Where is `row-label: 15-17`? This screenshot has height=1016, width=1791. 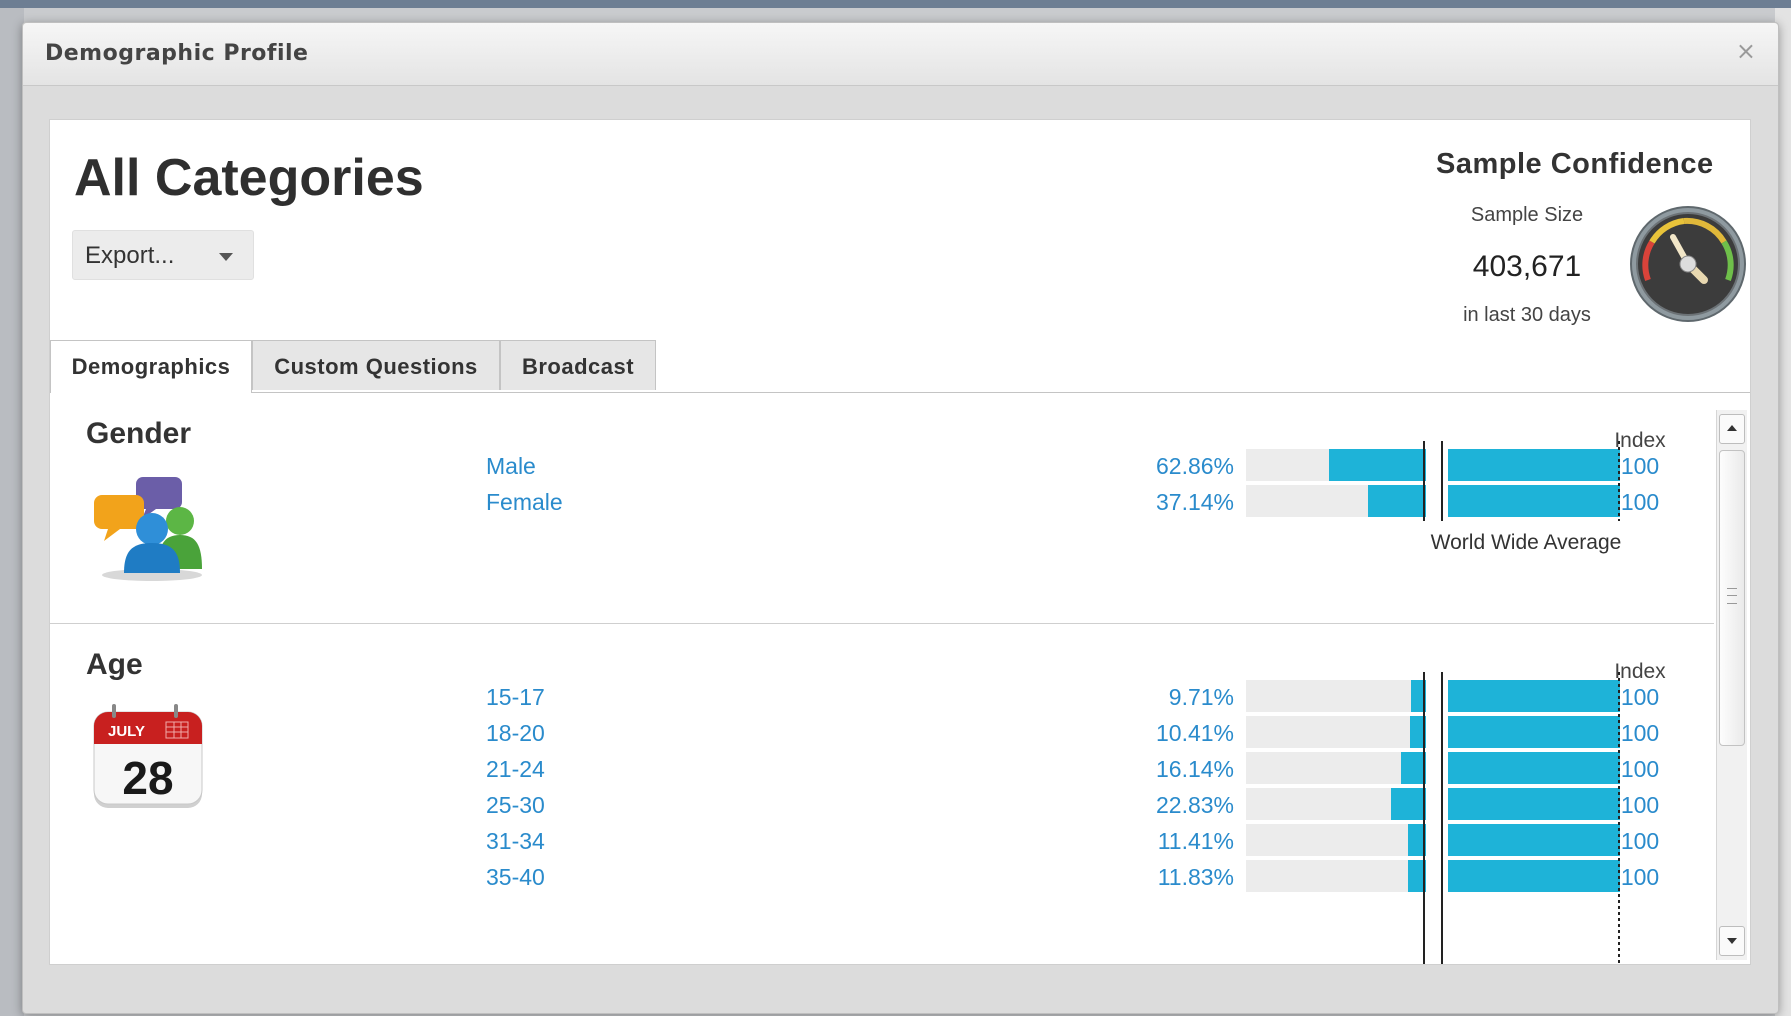 row-label: 15-17 is located at coordinates (515, 697).